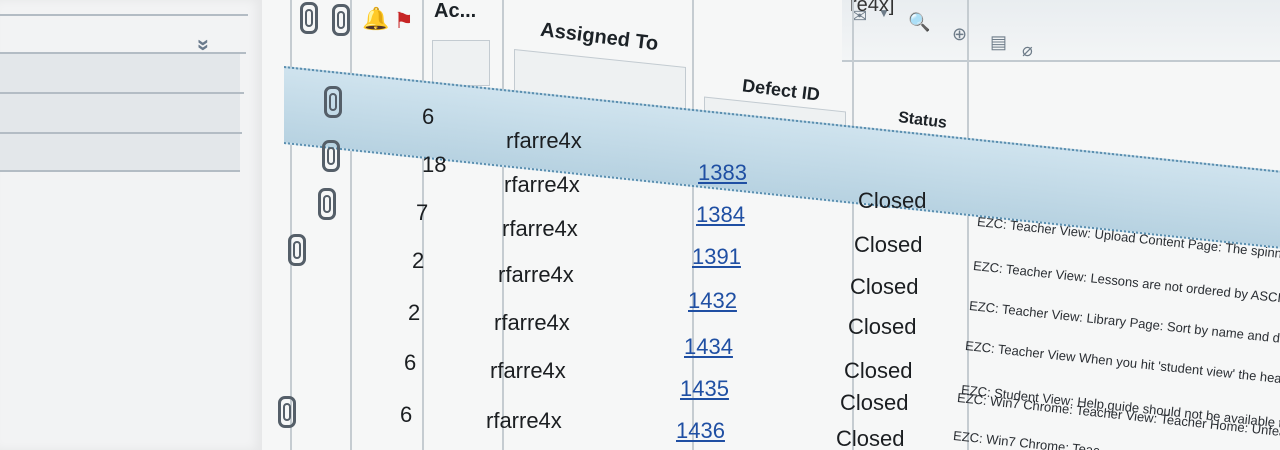  Describe the element at coordinates (375, 19) in the screenshot. I see `alert-bell-icon: 🔔` at that location.